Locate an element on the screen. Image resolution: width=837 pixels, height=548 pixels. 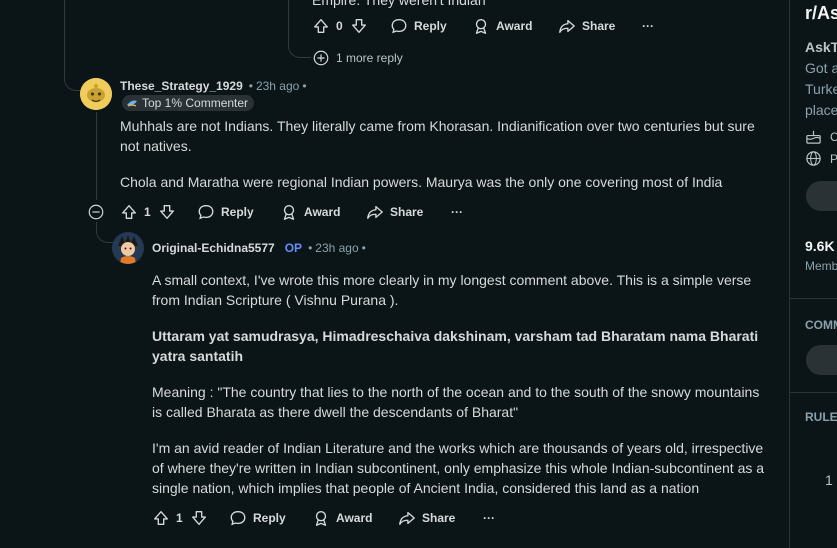
members-label: Memb is located at coordinates (821, 266).